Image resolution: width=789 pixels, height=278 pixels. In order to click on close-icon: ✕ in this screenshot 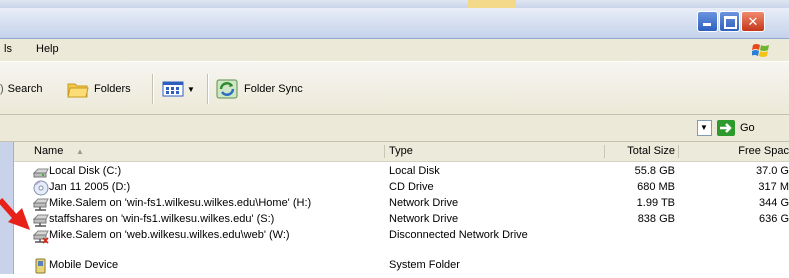, I will do `click(753, 21)`.